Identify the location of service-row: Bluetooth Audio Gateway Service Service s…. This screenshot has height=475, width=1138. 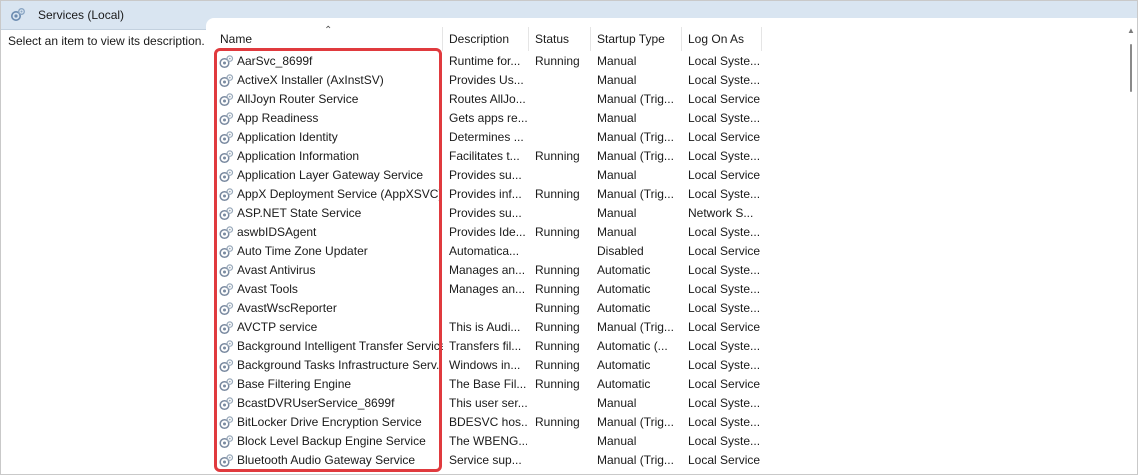
(666, 460).